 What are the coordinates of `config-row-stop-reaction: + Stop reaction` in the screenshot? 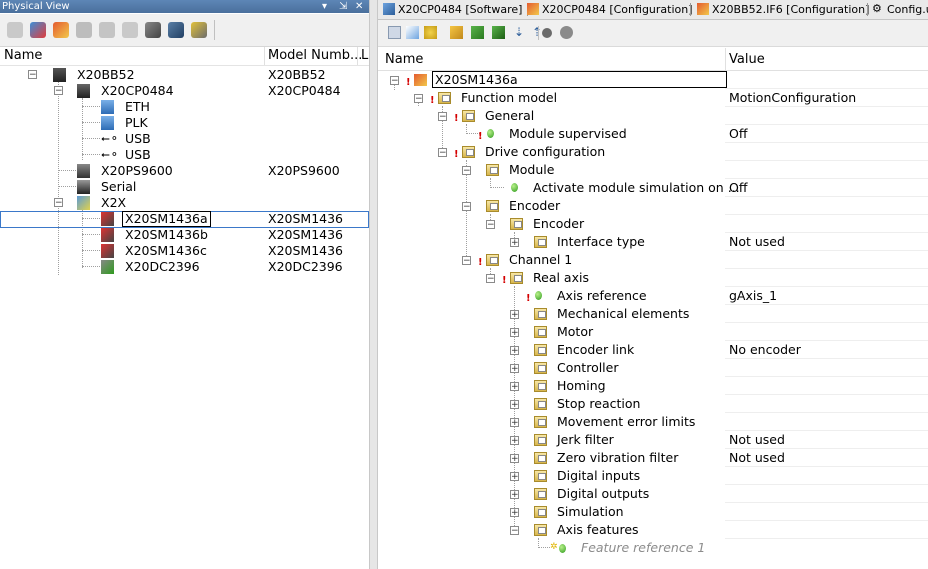 It's located at (653, 404).